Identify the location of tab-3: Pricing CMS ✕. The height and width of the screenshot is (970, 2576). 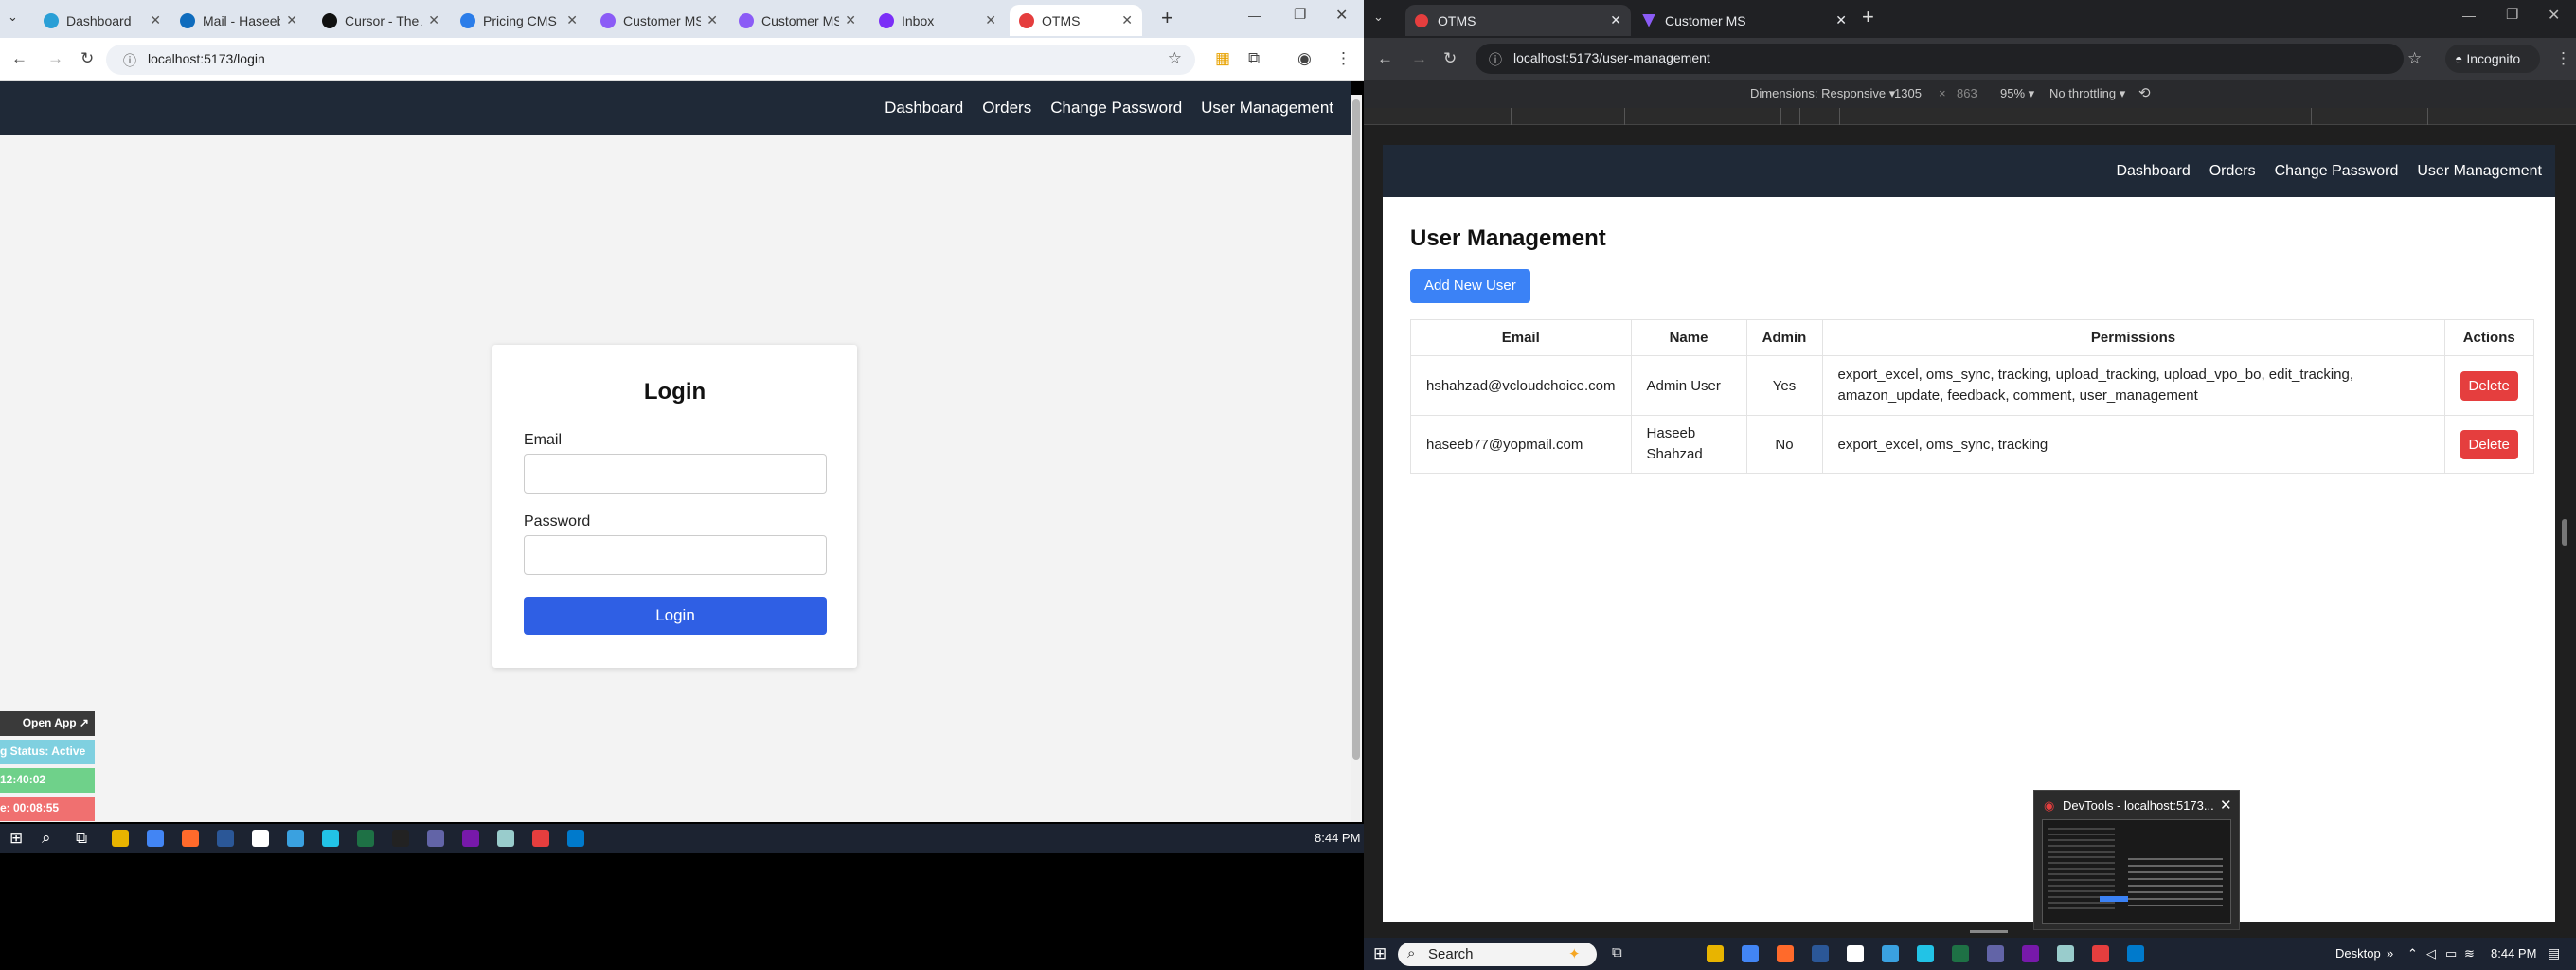
(519, 20).